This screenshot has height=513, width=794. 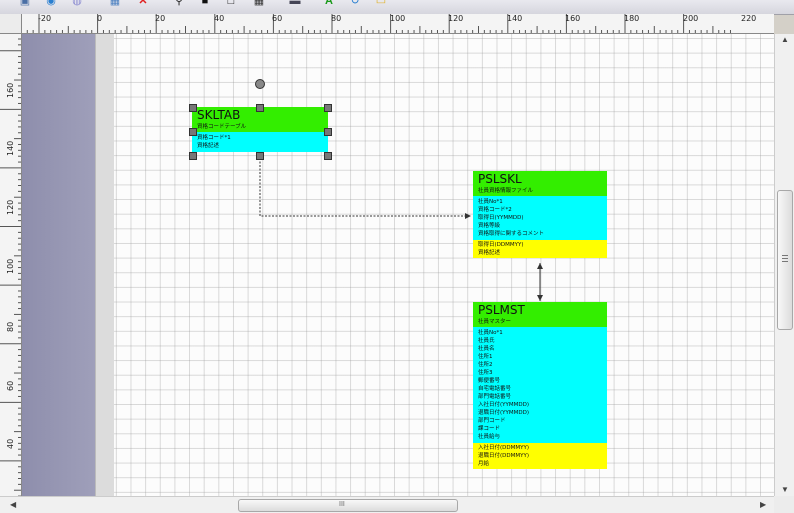 I want to click on field-row: 資格取得に関するコメント, so click(x=511, y=234).